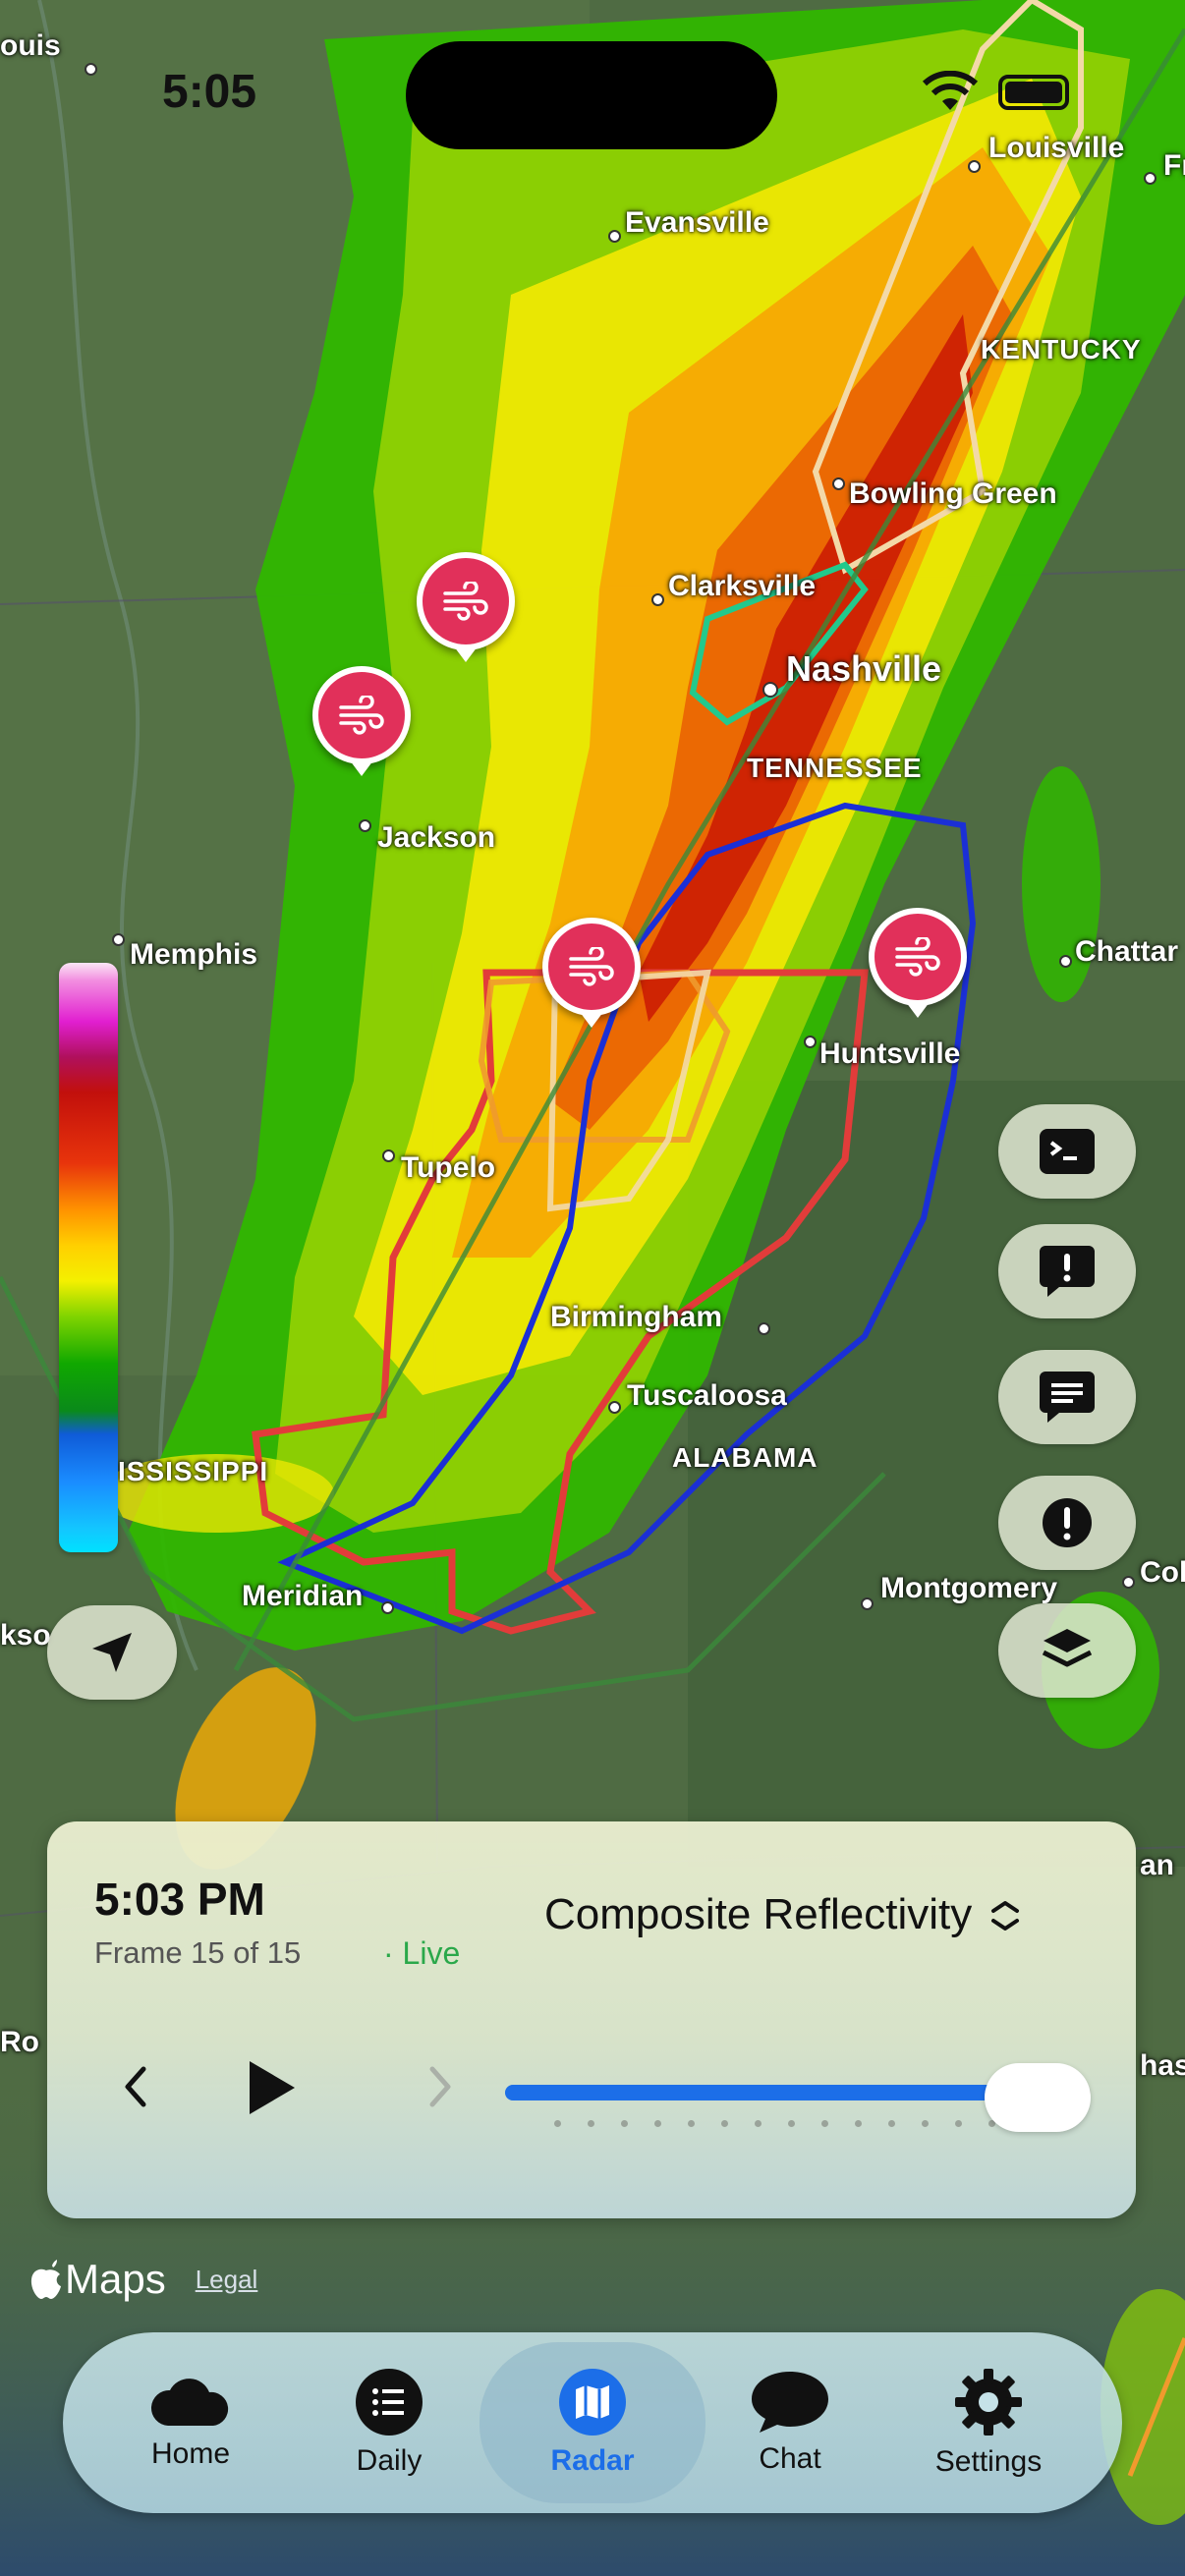 This screenshot has width=1185, height=2576. I want to click on apple-logo-icon, so click(46, 2279).